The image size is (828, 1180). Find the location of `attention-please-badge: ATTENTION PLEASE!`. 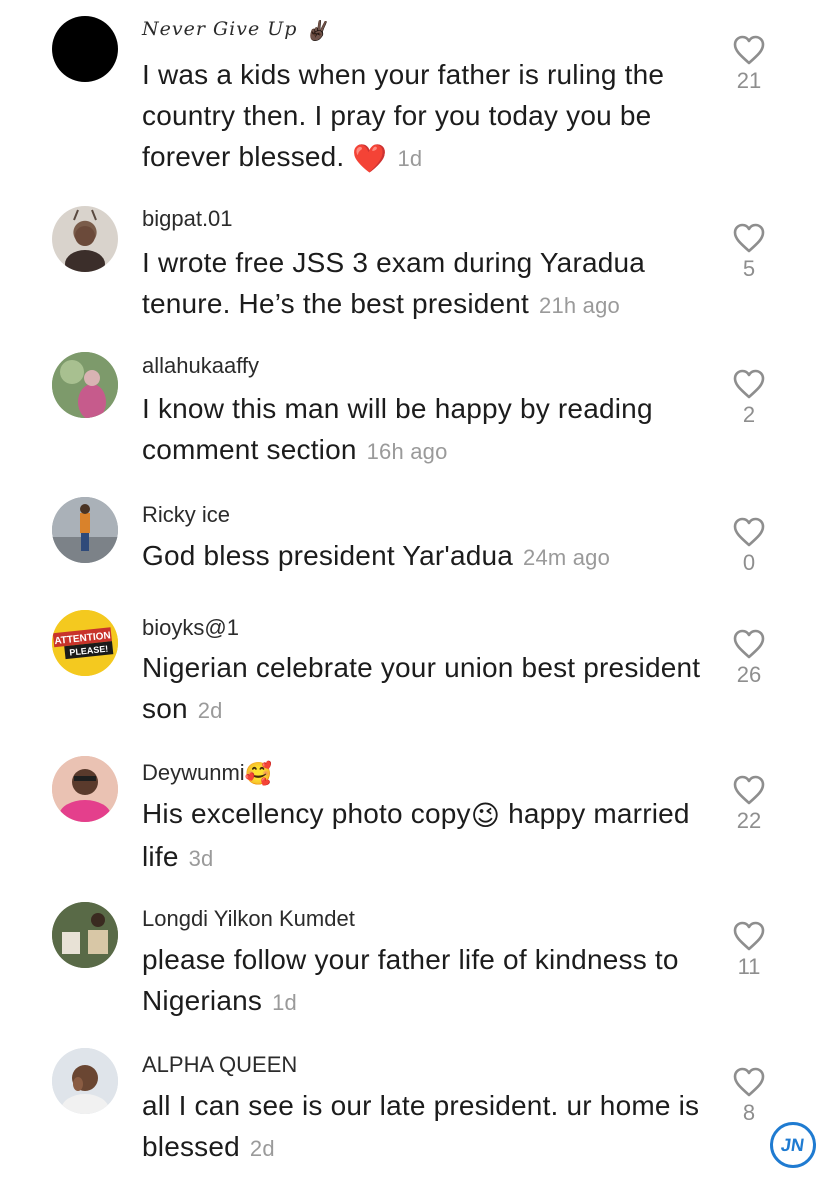

attention-please-badge: ATTENTION PLEASE! is located at coordinates (85, 643).